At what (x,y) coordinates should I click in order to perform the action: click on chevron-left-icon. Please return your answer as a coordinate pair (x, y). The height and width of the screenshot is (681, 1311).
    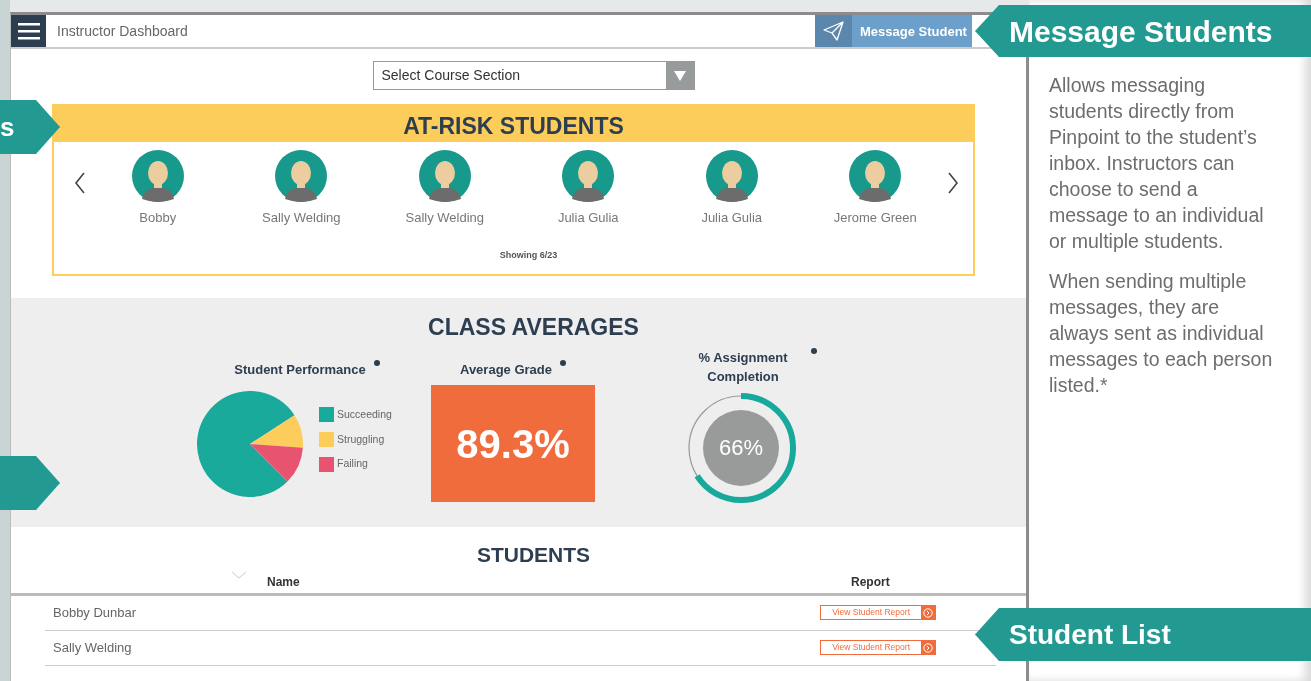
    Looking at the image, I should click on (80, 183).